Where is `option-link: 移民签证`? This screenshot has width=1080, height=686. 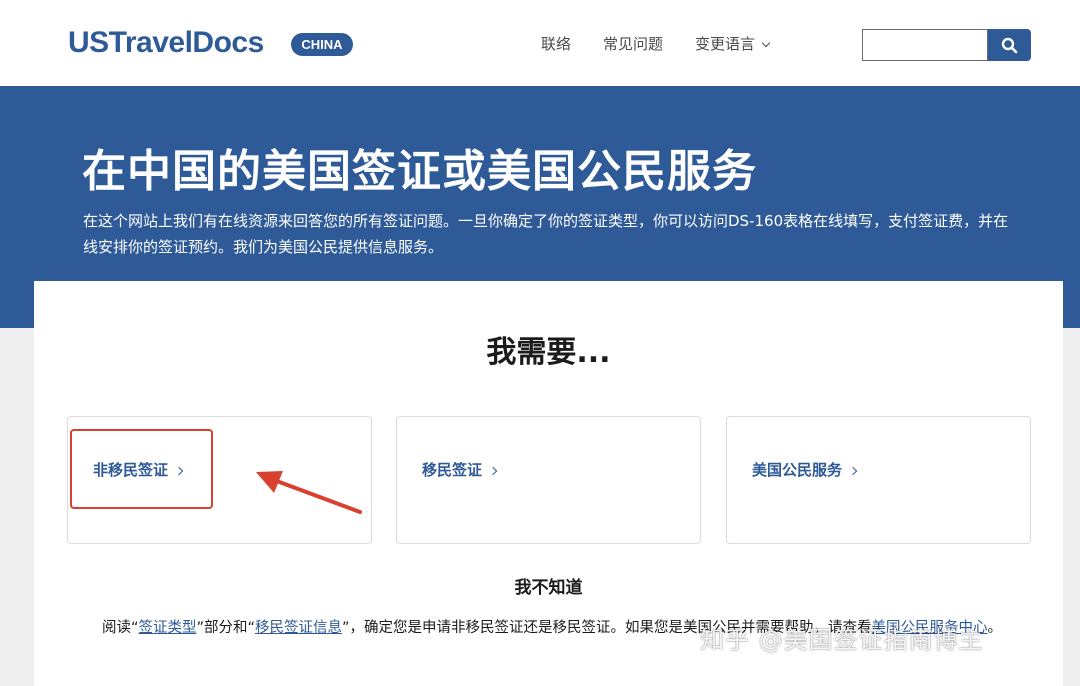
option-link: 移民签证 is located at coordinates (460, 470).